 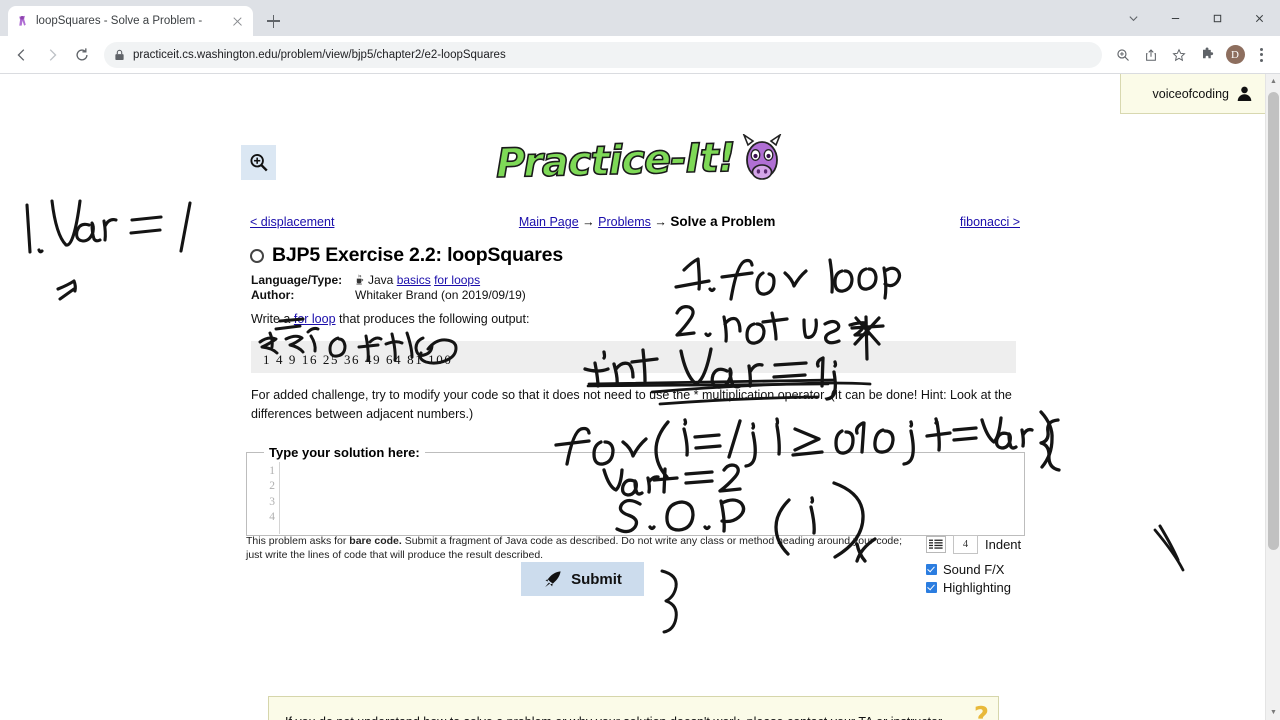 I want to click on solution-legend: Type your solution here:, so click(x=344, y=452).